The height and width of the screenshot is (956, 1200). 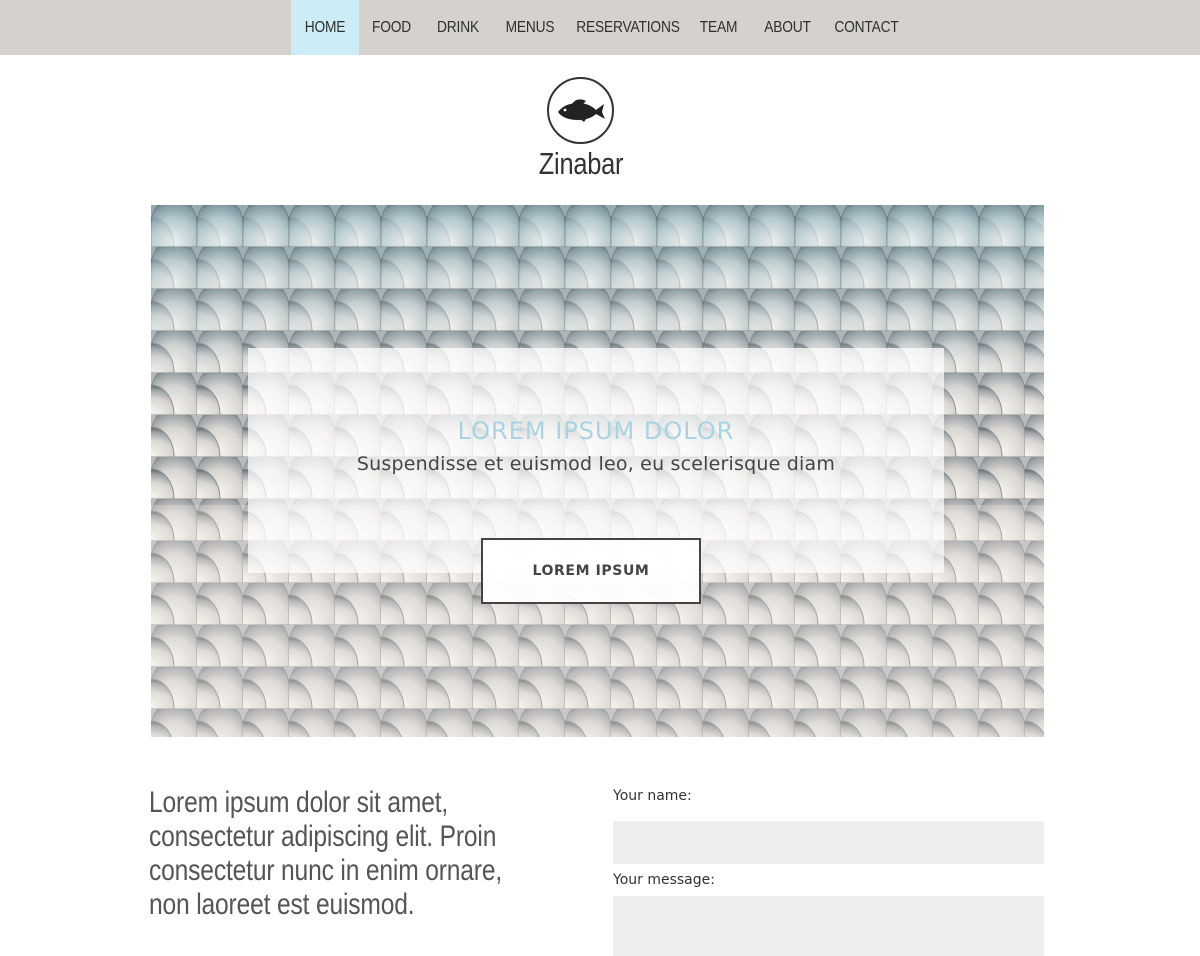 What do you see at coordinates (828, 842) in the screenshot?
I see `name-field` at bounding box center [828, 842].